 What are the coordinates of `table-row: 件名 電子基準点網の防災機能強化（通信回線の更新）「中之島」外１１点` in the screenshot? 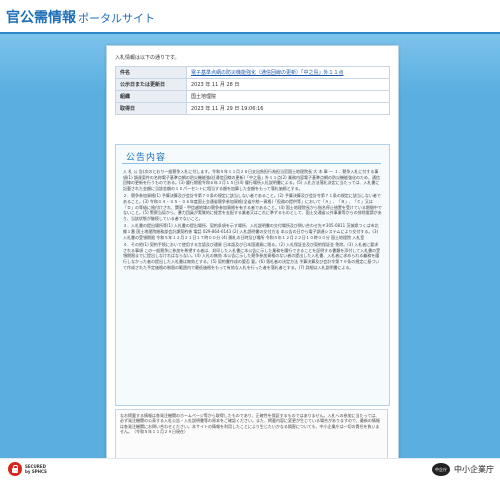 It's located at (252, 72).